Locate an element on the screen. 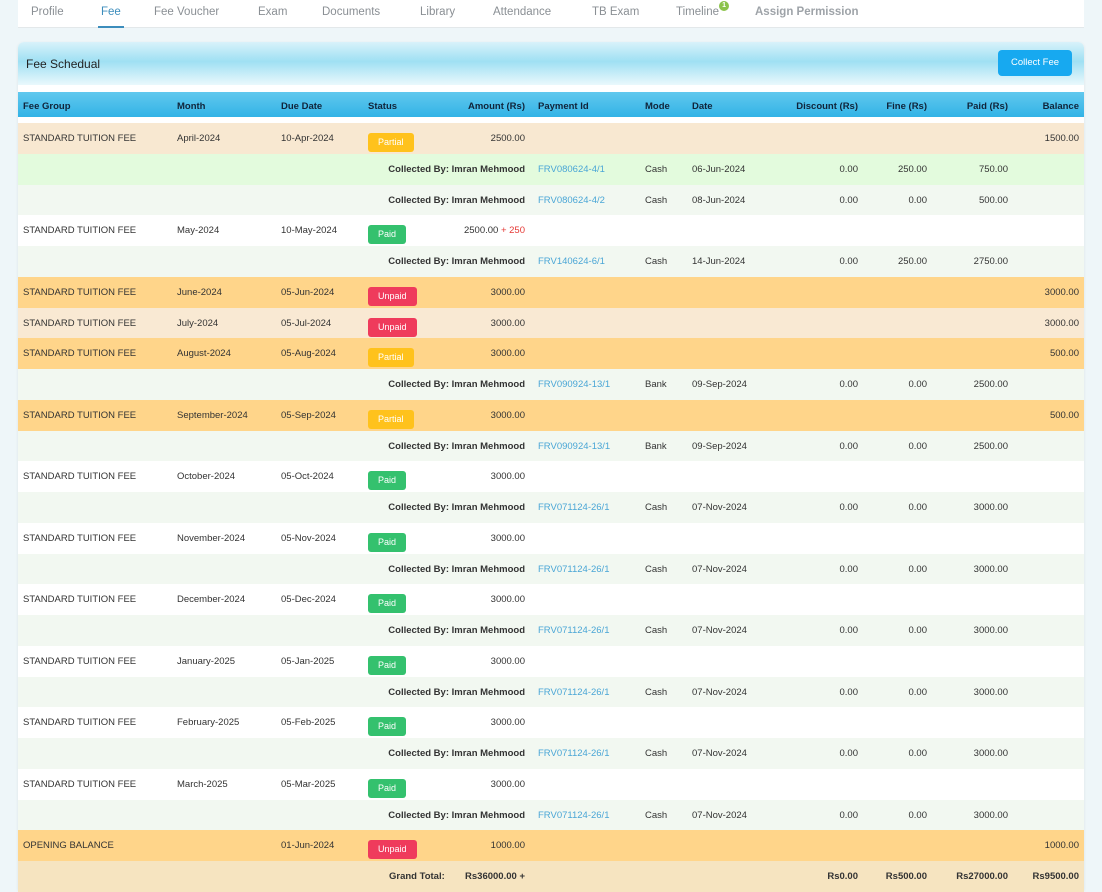 The image size is (1102, 892). payment-date: 14-Jun-2024 is located at coordinates (719, 261).